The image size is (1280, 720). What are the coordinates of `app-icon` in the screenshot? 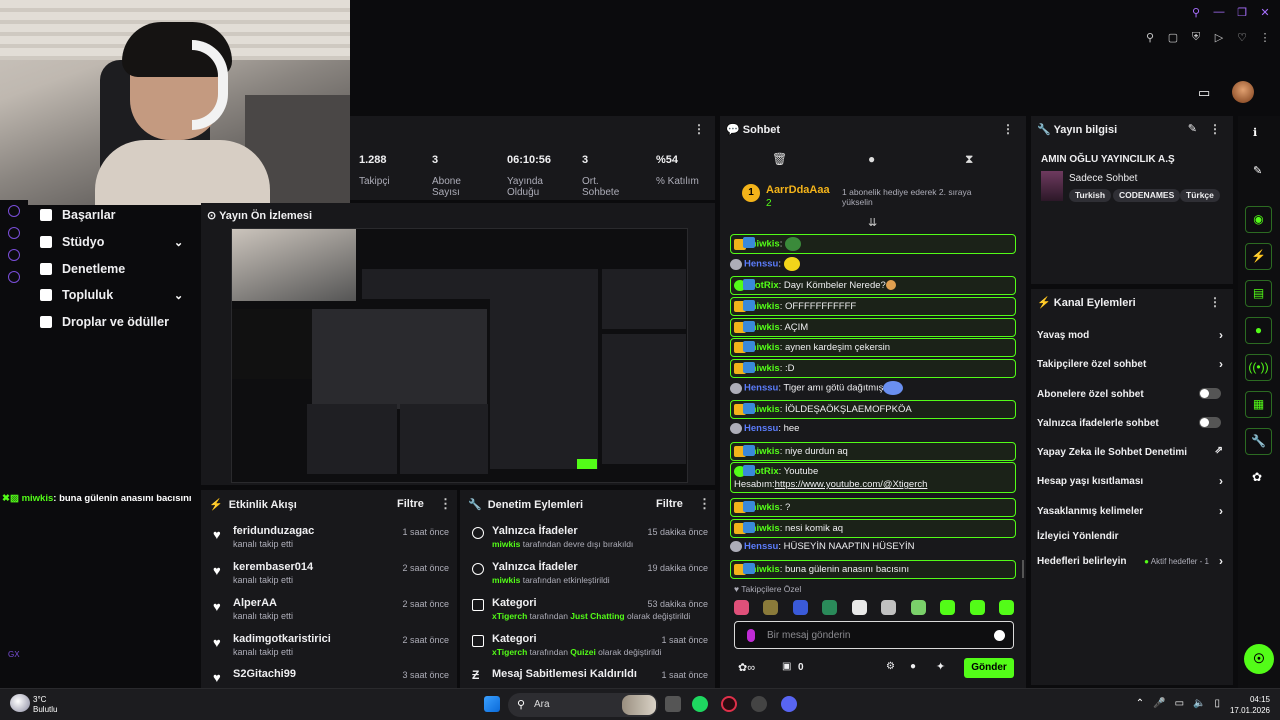 It's located at (759, 704).